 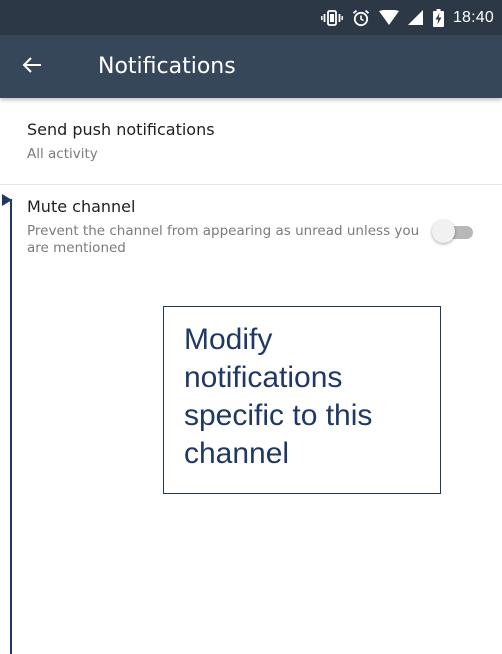 What do you see at coordinates (251, 66) in the screenshot?
I see `app-bar: Notifications` at bounding box center [251, 66].